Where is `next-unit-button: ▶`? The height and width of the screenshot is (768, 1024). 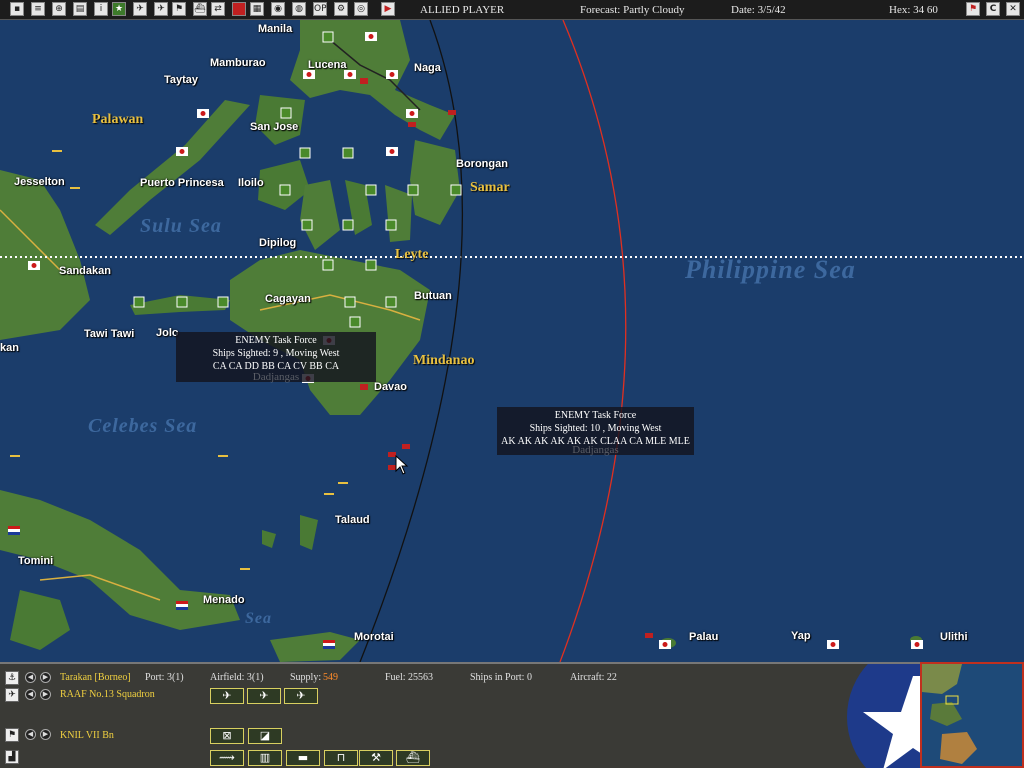
next-unit-button: ▶ is located at coordinates (45, 734).